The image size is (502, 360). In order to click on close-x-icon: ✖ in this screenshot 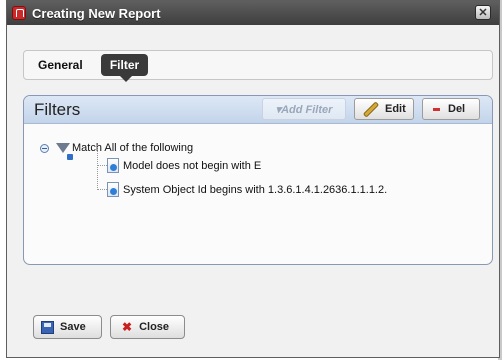, I will do `click(127, 327)`.